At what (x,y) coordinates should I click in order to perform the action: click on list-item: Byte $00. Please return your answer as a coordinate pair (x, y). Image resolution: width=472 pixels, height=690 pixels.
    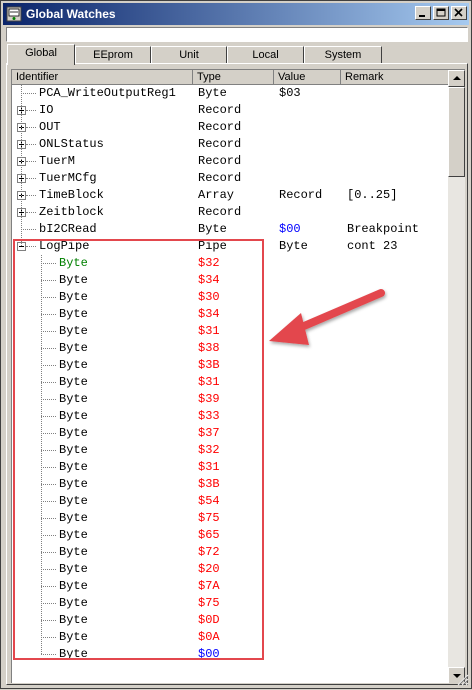
    Looking at the image, I should click on (230, 654).